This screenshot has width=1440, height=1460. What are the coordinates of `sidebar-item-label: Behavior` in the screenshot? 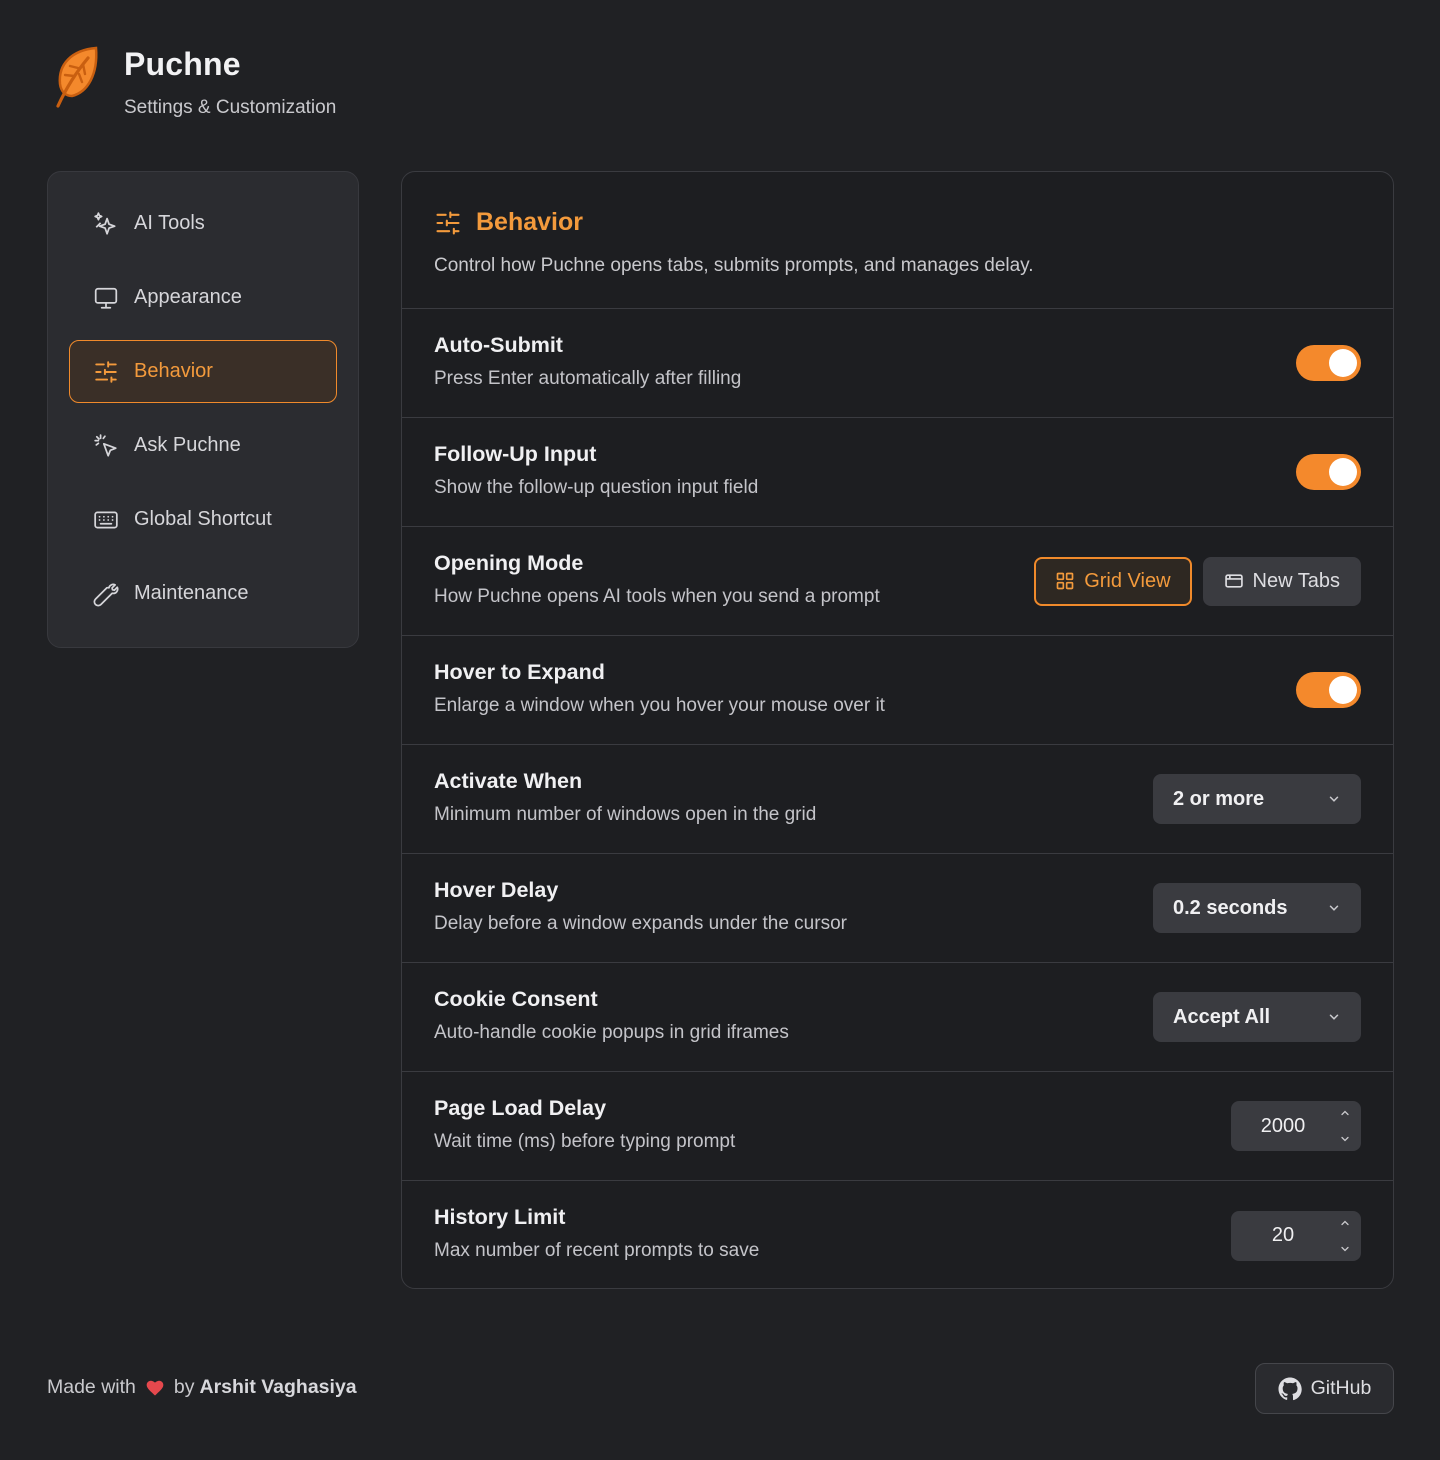 It's located at (173, 371).